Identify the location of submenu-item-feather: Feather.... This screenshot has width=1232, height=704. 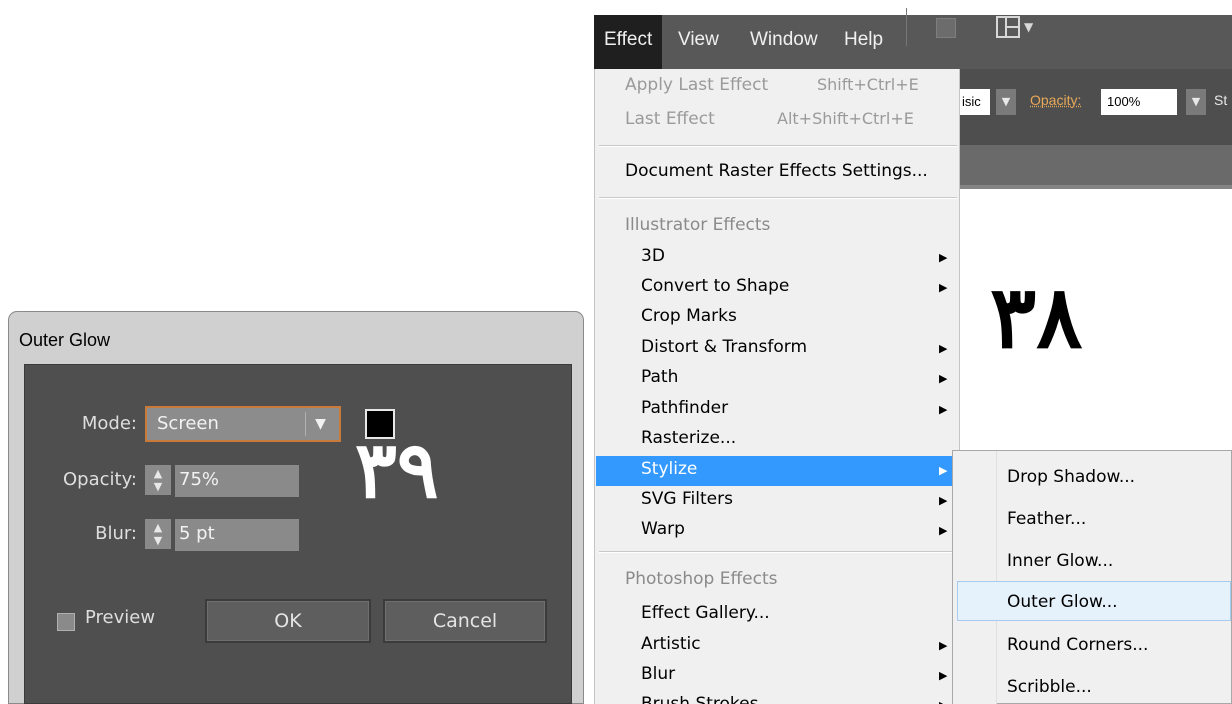
(1046, 519).